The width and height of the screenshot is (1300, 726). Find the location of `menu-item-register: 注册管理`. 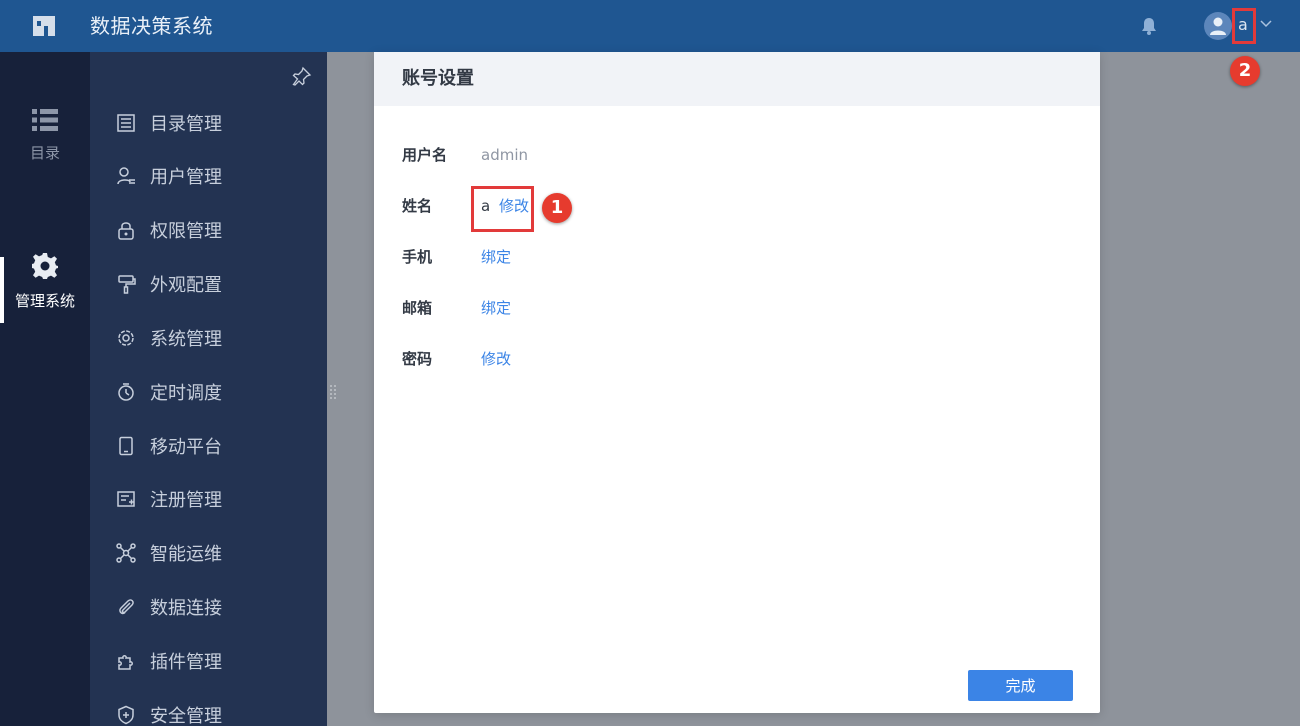

menu-item-register: 注册管理 is located at coordinates (169, 499).